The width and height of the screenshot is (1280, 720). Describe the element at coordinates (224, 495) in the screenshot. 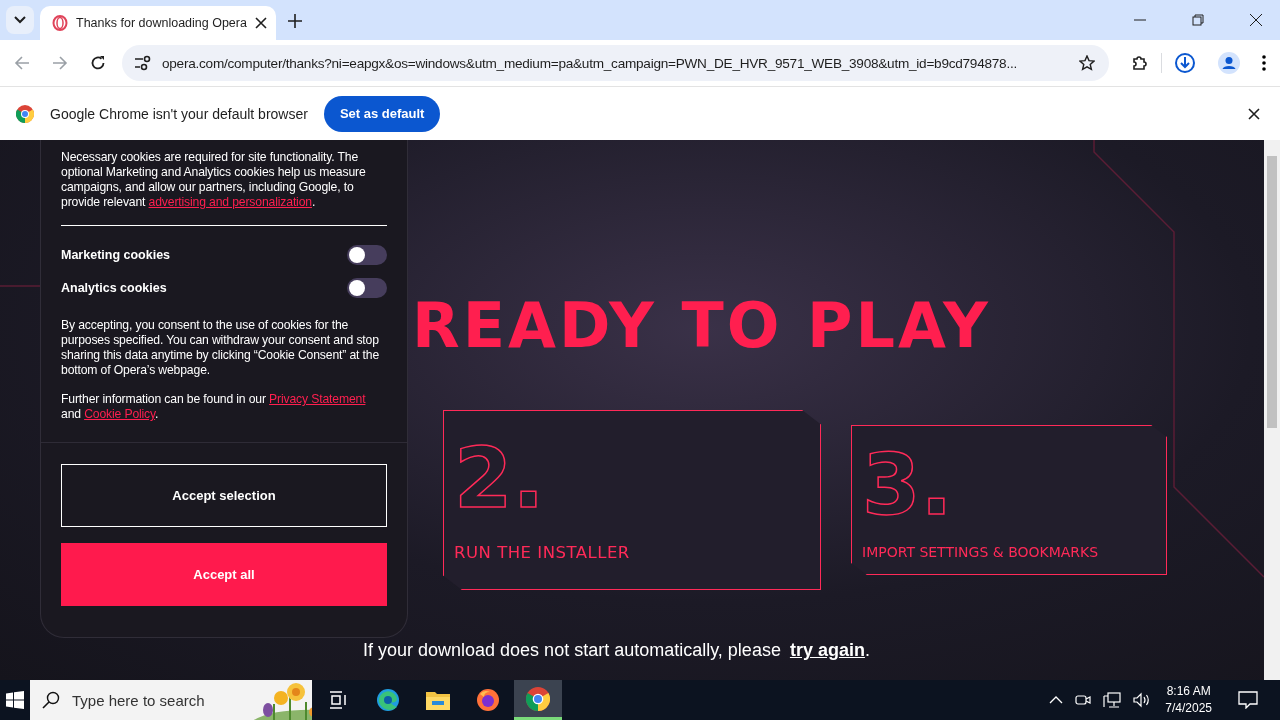

I see `accept-selection-button: Accept selection` at that location.